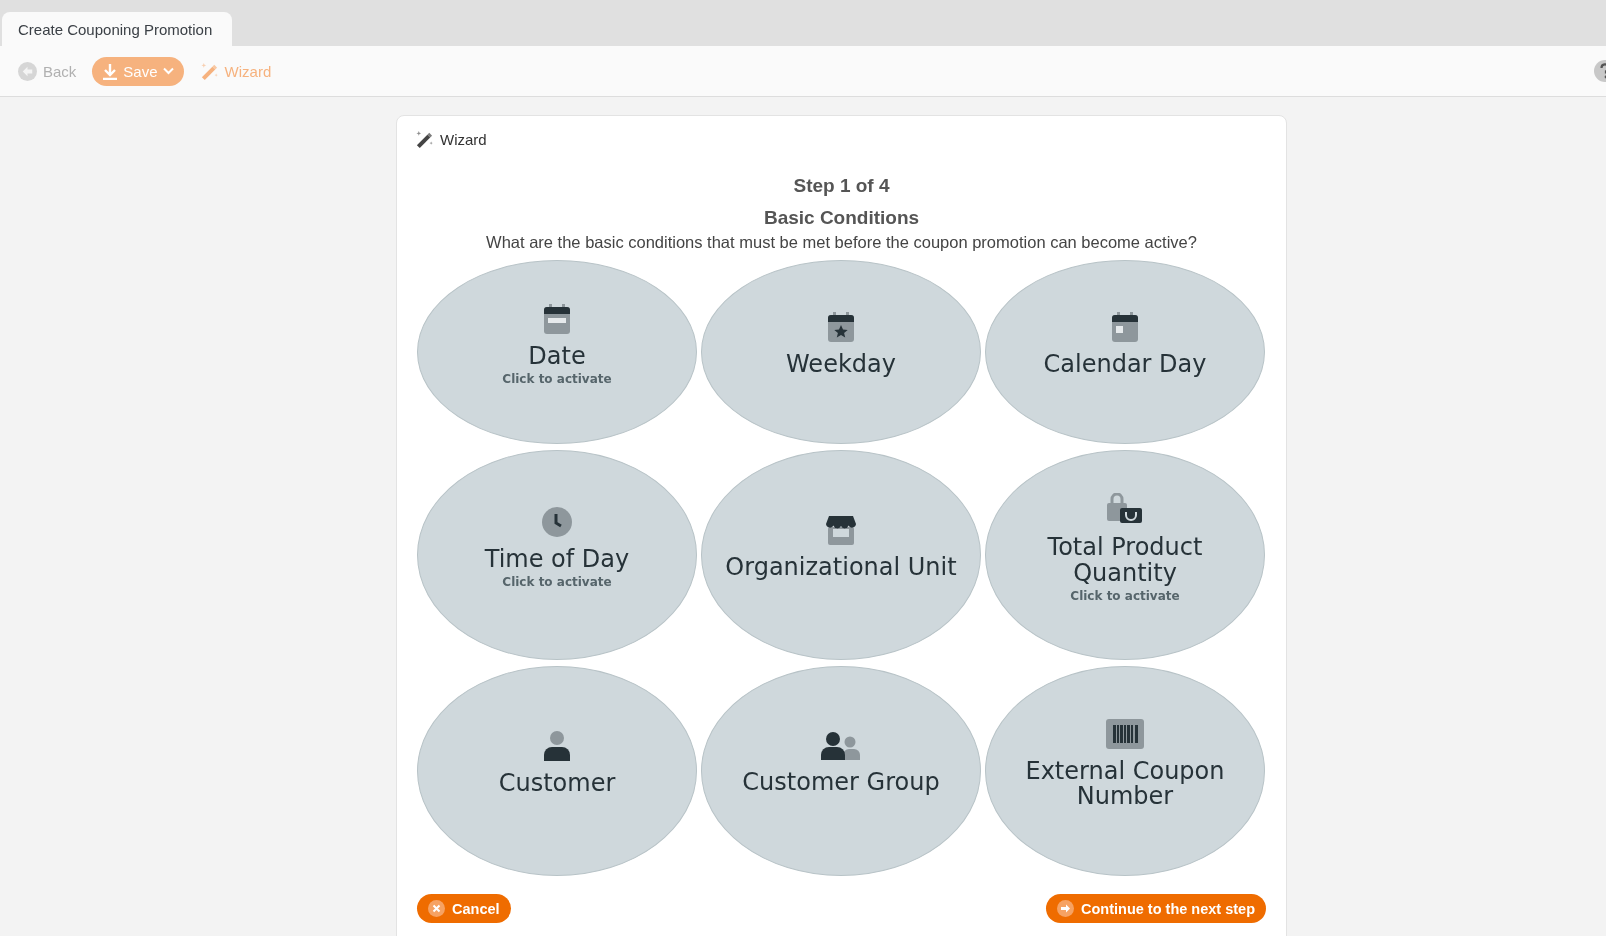 The width and height of the screenshot is (1606, 936). Describe the element at coordinates (841, 186) in the screenshot. I see `step-indicator: Step 1 of 4` at that location.